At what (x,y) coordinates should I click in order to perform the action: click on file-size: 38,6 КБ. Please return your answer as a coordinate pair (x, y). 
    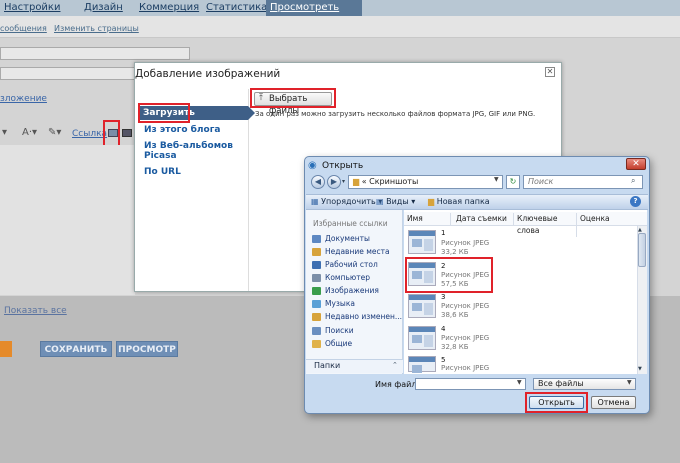
    Looking at the image, I should click on (455, 315).